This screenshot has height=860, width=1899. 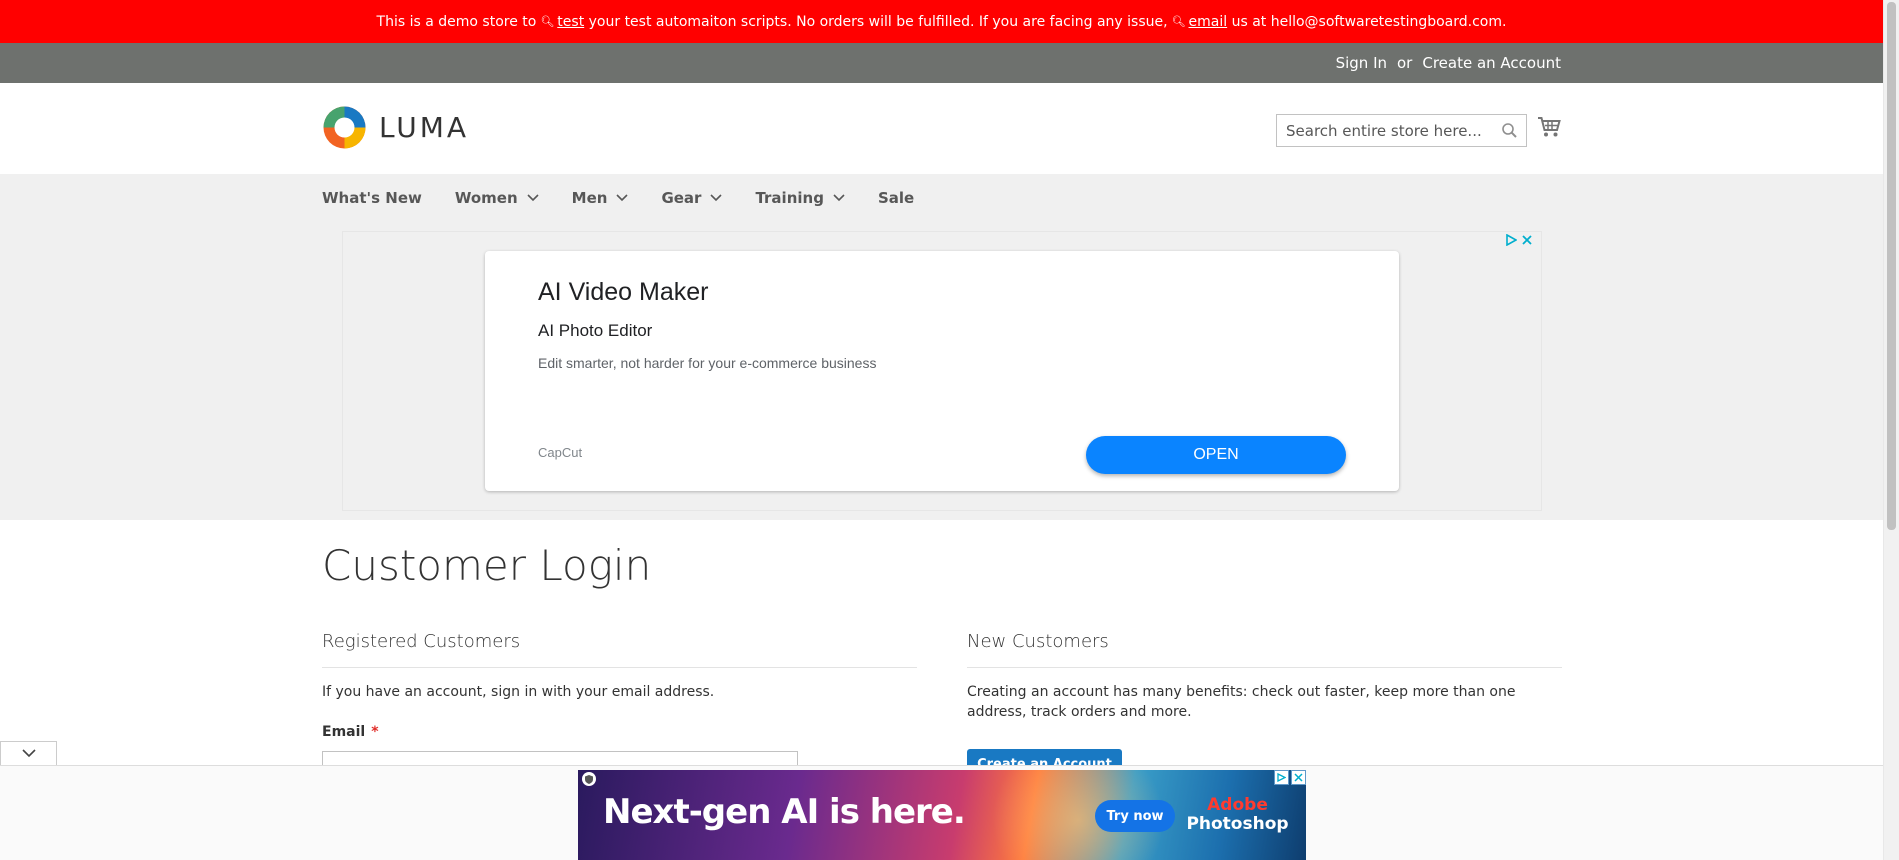 I want to click on nav-item-women: Women, so click(x=497, y=198).